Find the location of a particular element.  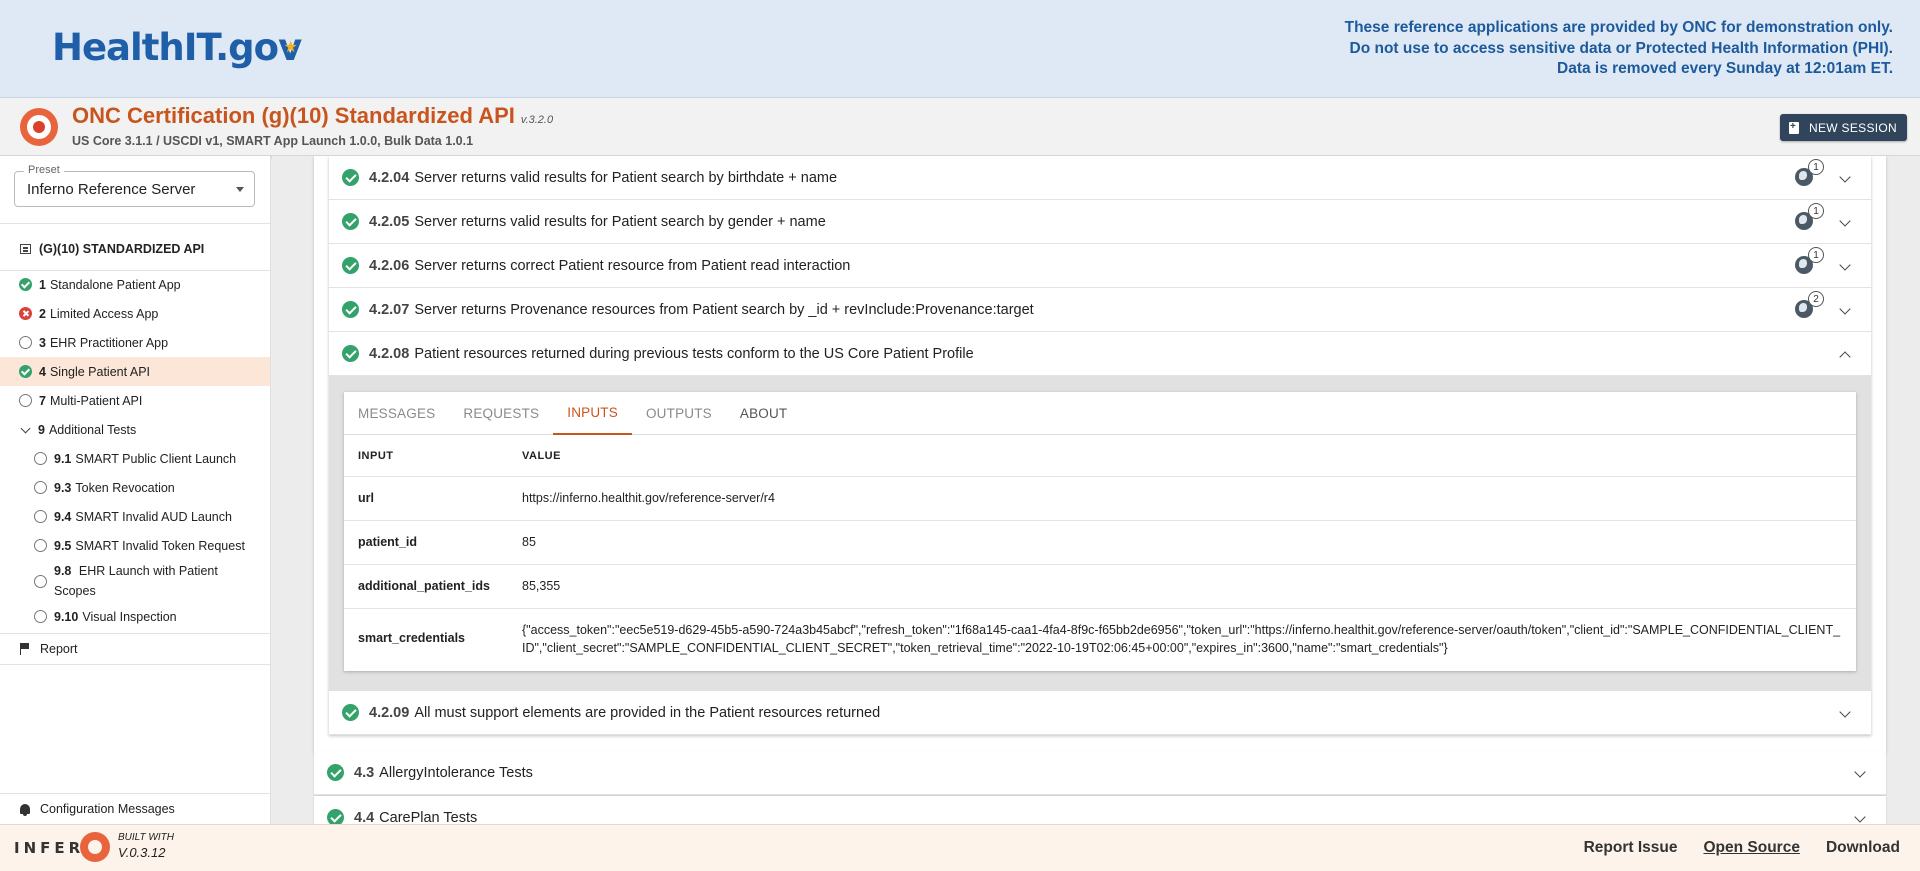

new-session-label: NEW SESSION is located at coordinates (1853, 127).